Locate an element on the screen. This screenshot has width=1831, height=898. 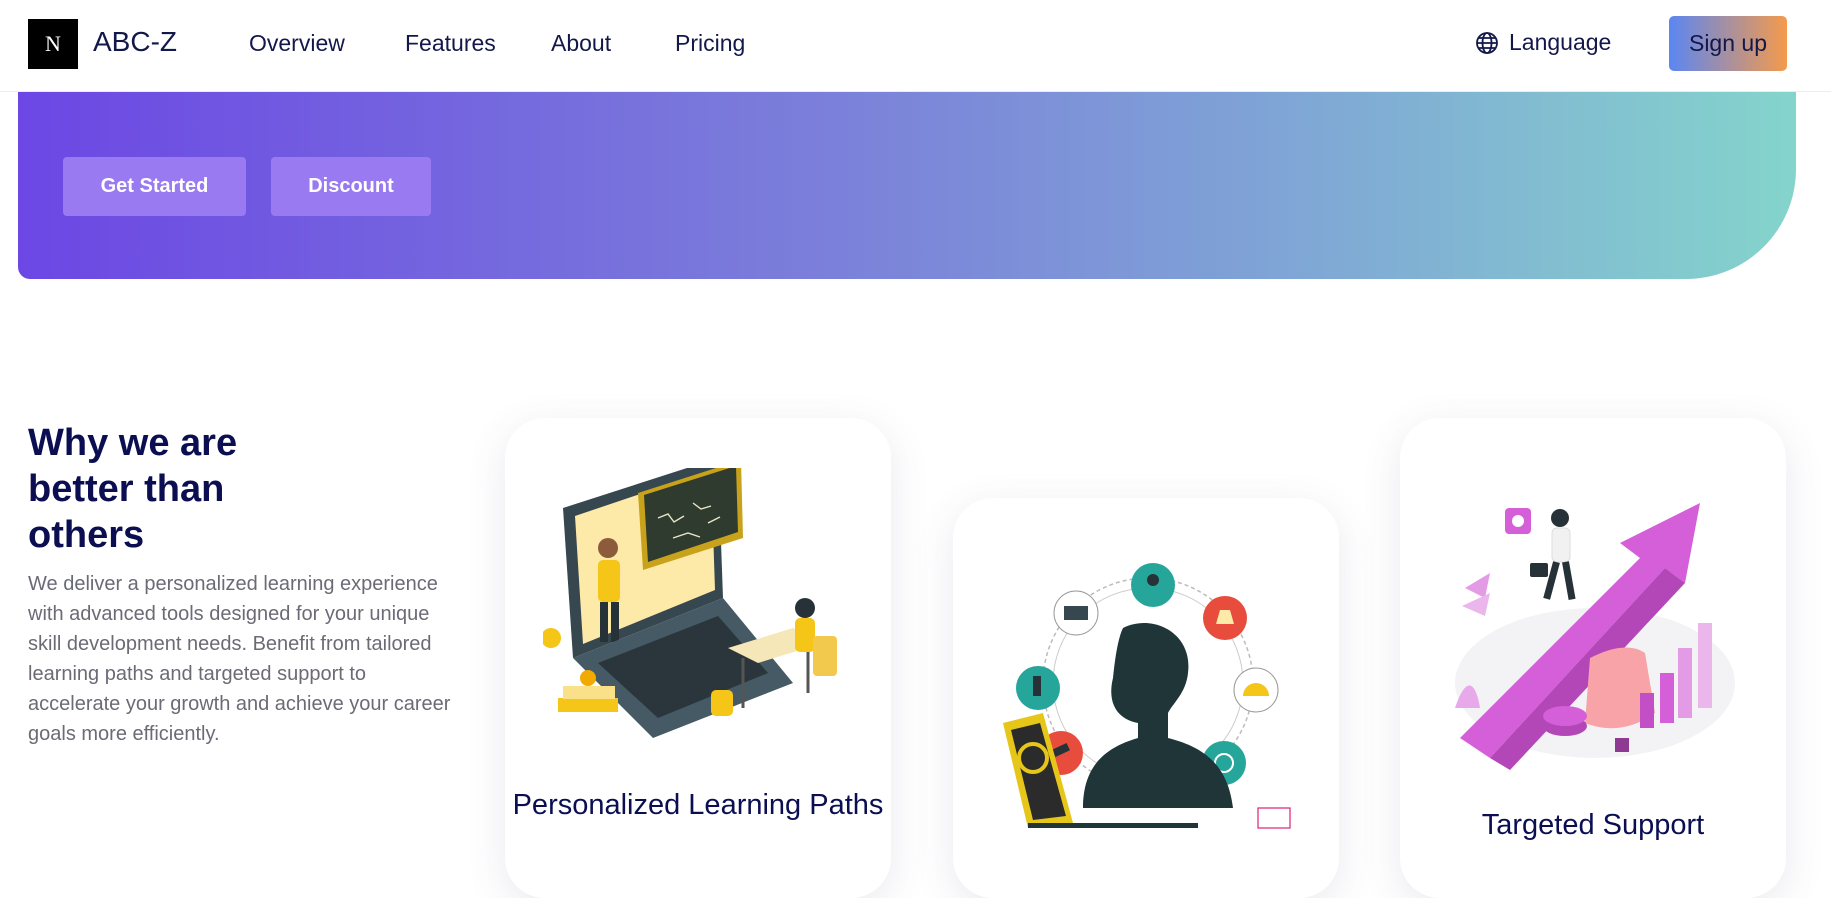
brand-logo: N is located at coordinates (53, 44).